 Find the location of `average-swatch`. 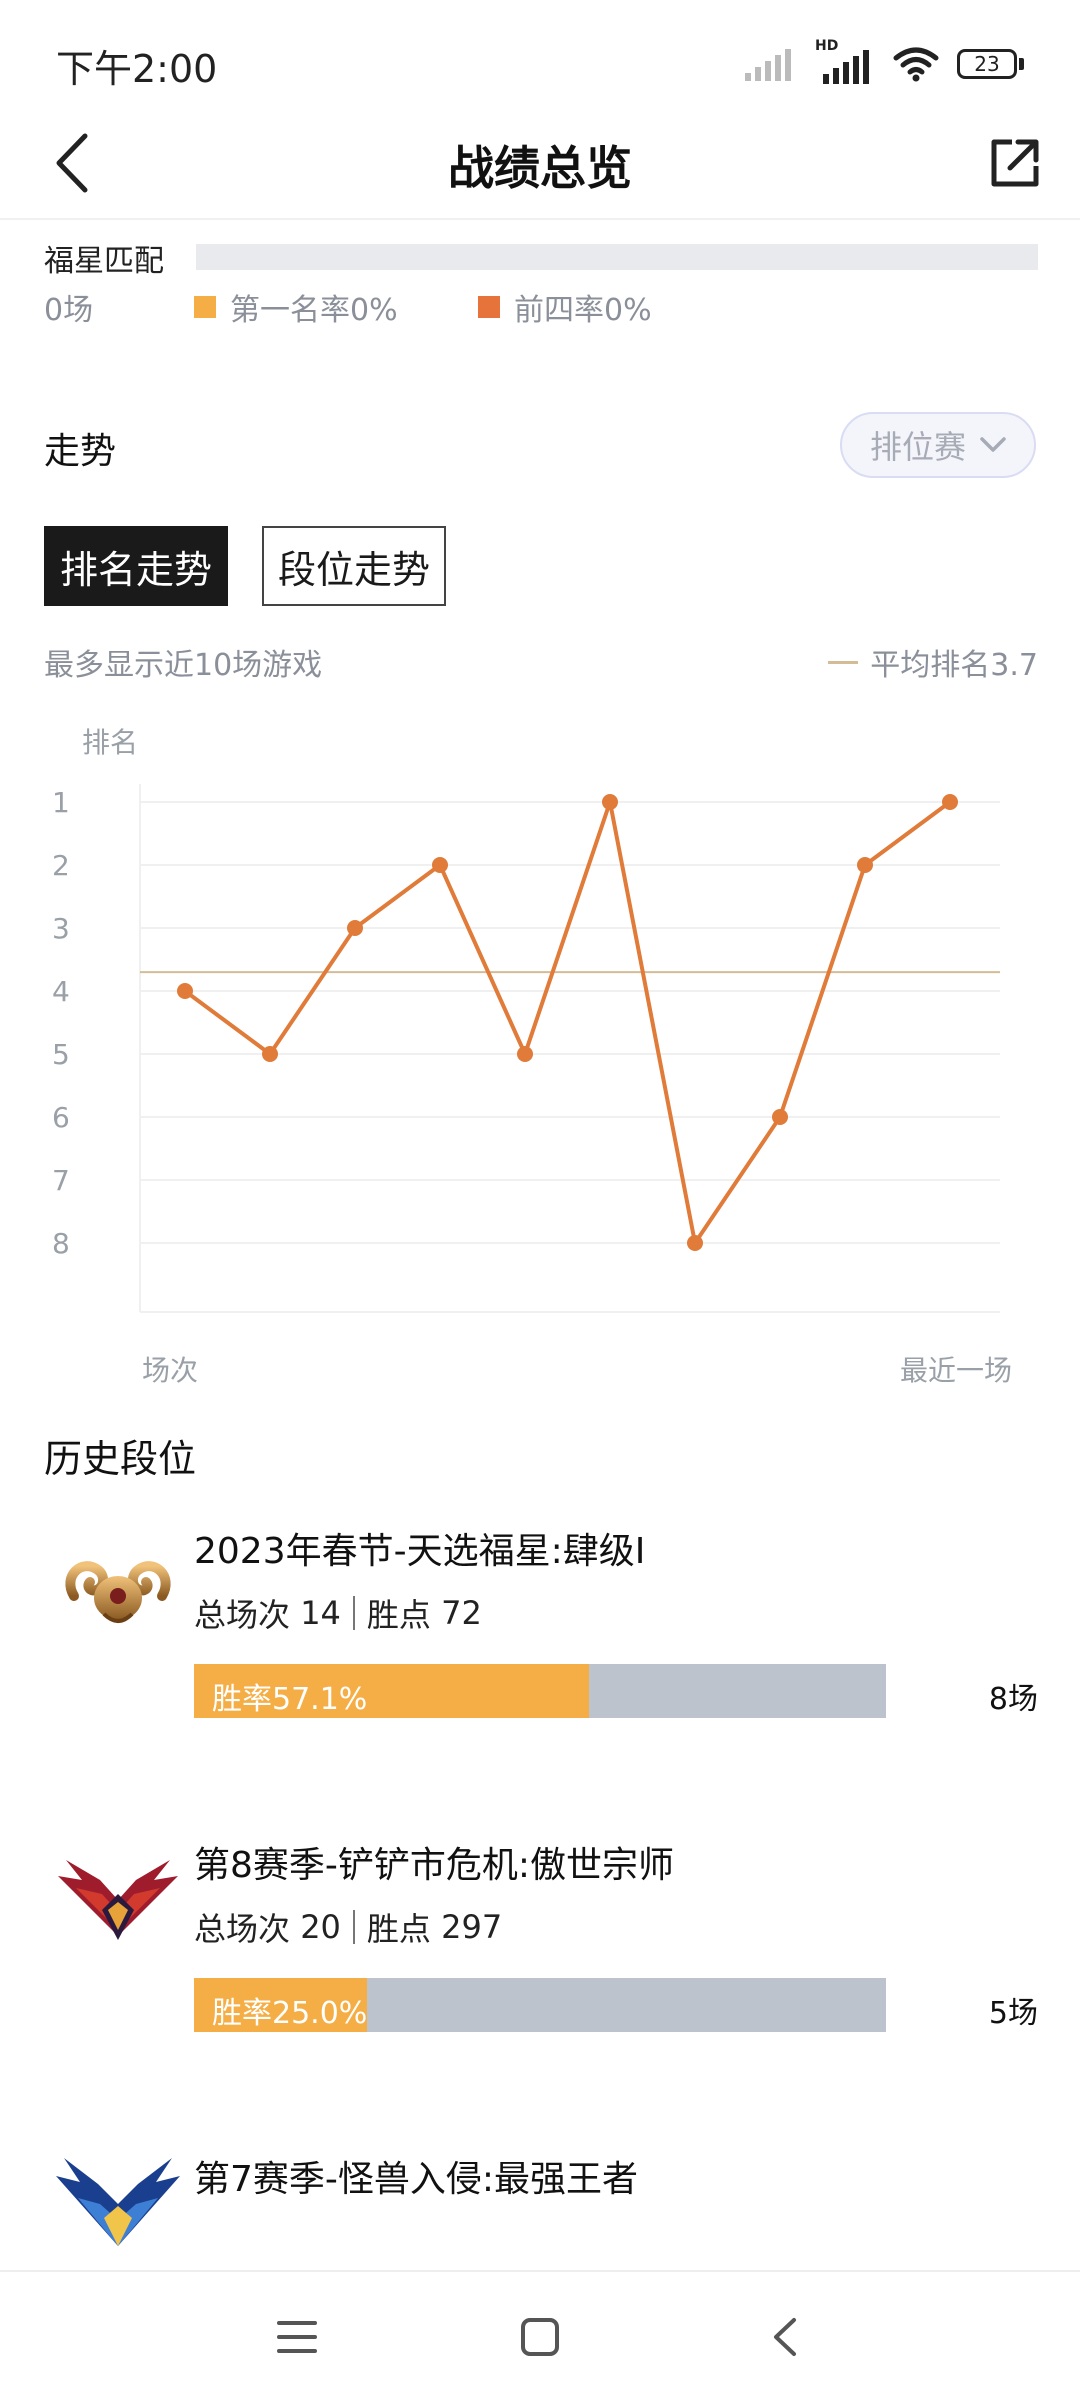

average-swatch is located at coordinates (843, 662).